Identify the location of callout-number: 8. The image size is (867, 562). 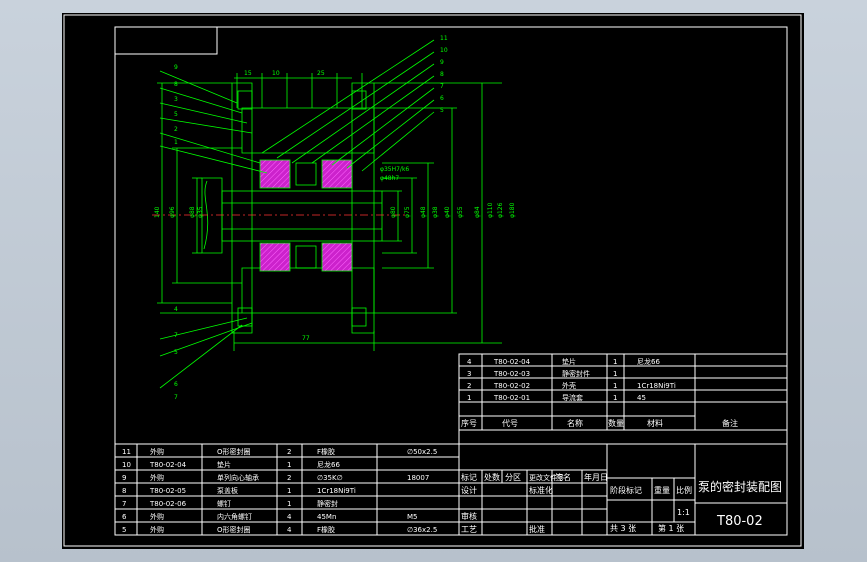
(176, 84).